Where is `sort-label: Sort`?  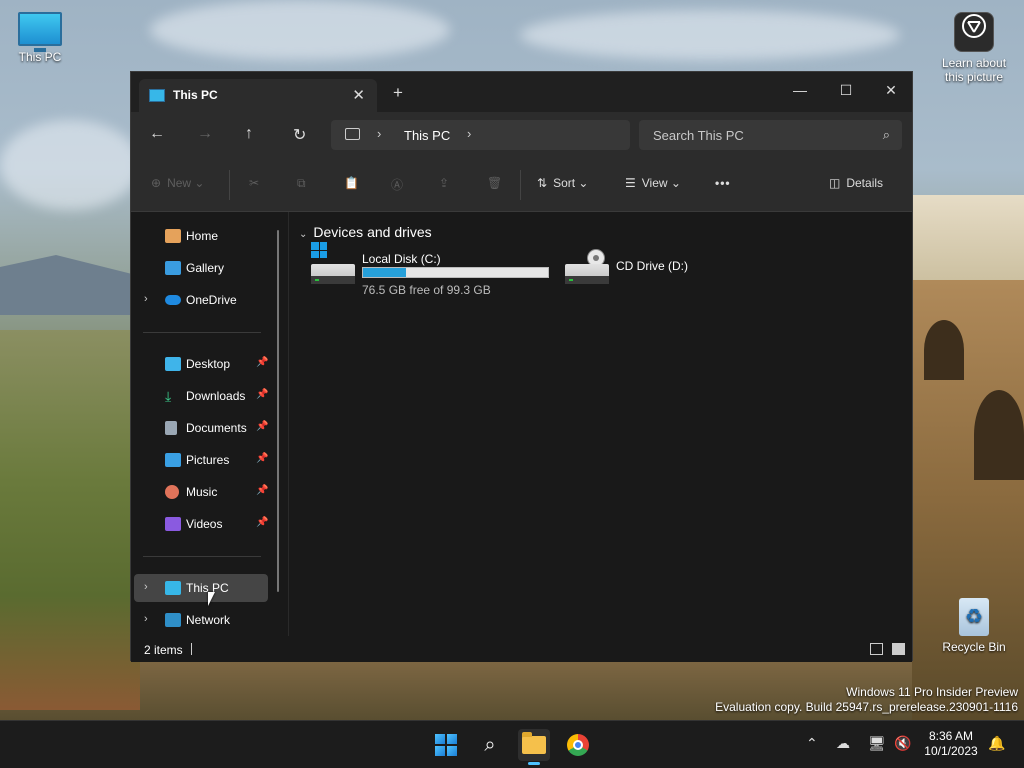
sort-label: Sort is located at coordinates (564, 183).